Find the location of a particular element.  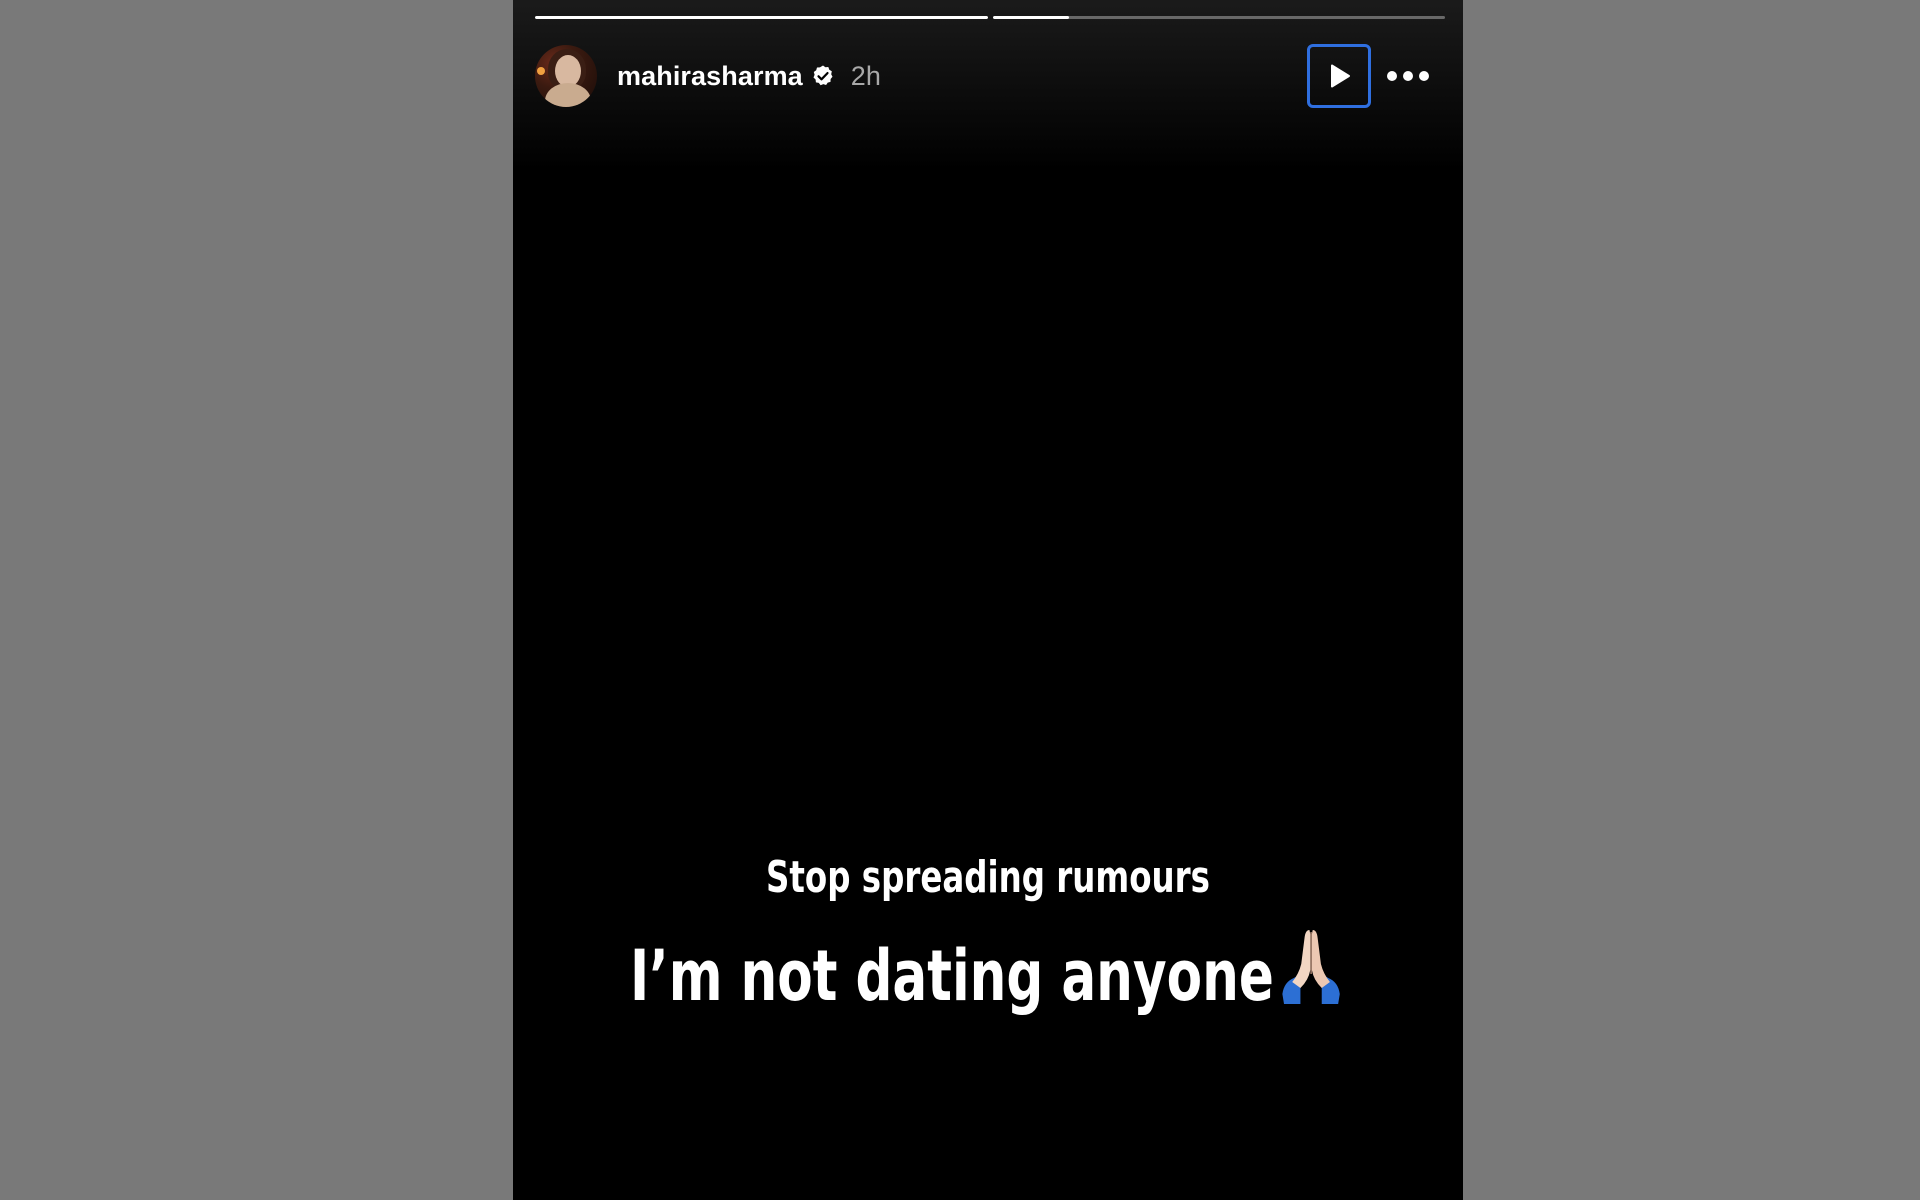

more-options-button is located at coordinates (1408, 76).